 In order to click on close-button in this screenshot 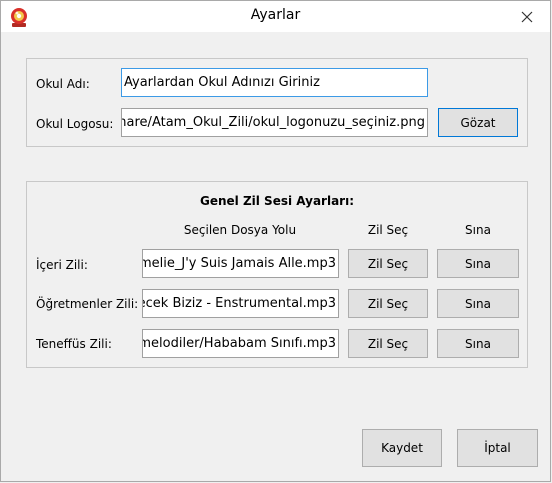, I will do `click(527, 16)`.